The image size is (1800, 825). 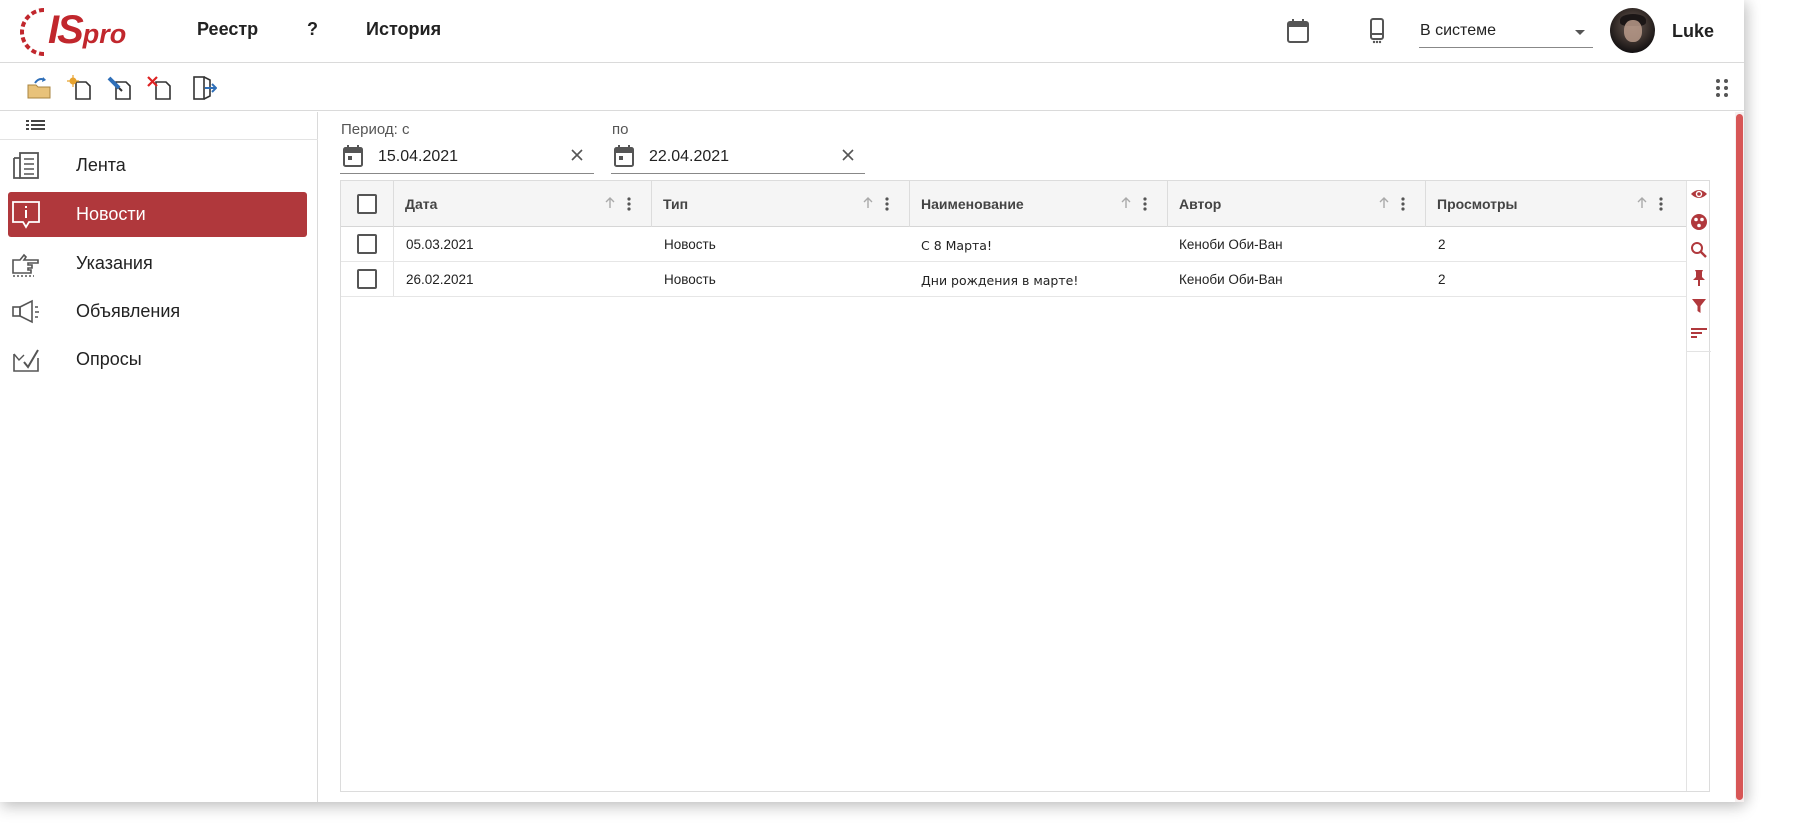 What do you see at coordinates (1296, 204) in the screenshot?
I see `column-header-author: Автор` at bounding box center [1296, 204].